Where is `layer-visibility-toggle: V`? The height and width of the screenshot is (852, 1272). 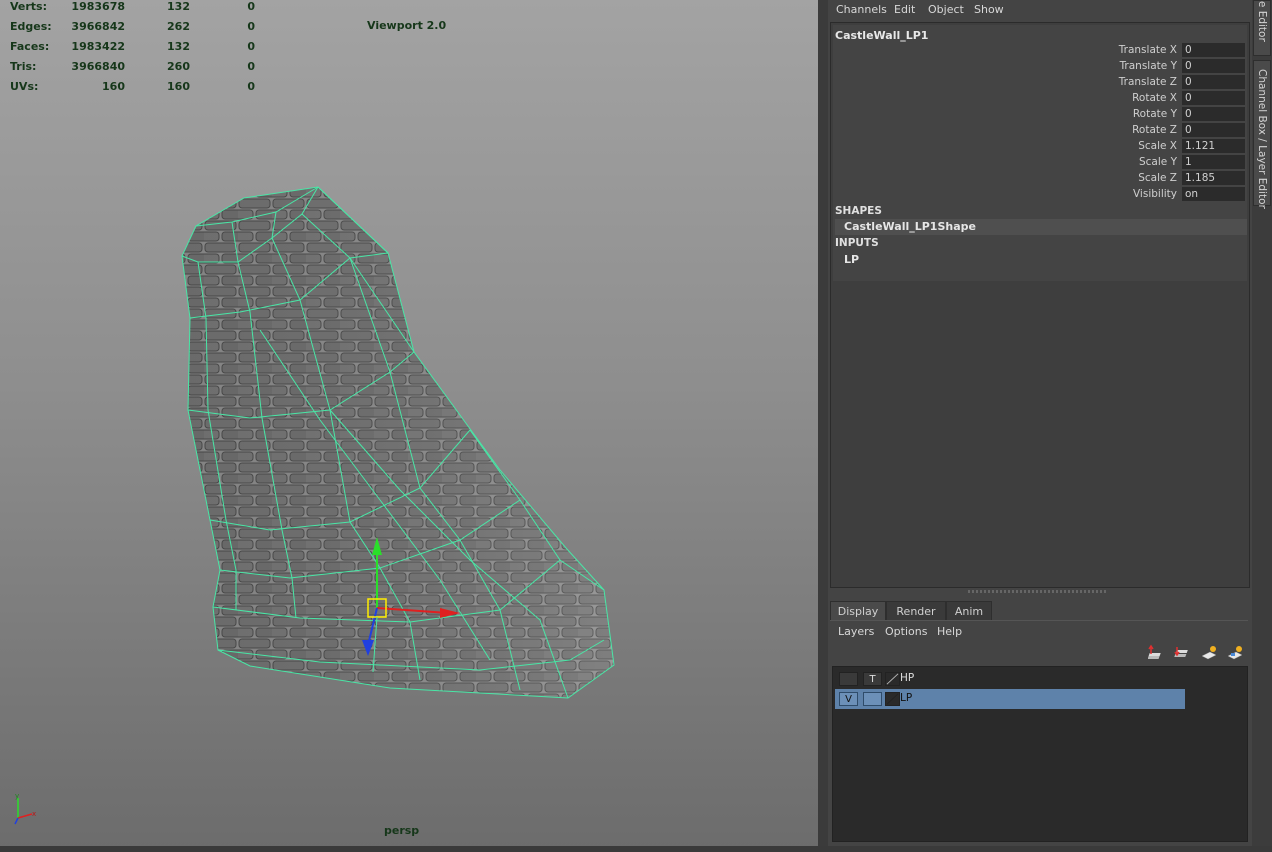 layer-visibility-toggle: V is located at coordinates (848, 699).